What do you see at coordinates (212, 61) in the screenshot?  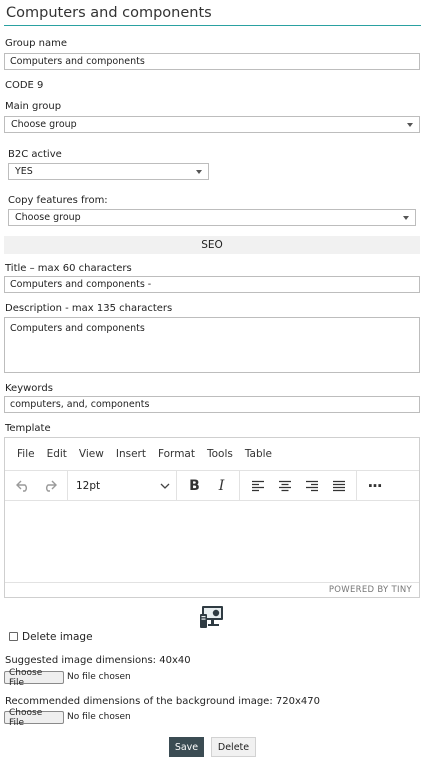 I see `group-name-input: Computers and components` at bounding box center [212, 61].